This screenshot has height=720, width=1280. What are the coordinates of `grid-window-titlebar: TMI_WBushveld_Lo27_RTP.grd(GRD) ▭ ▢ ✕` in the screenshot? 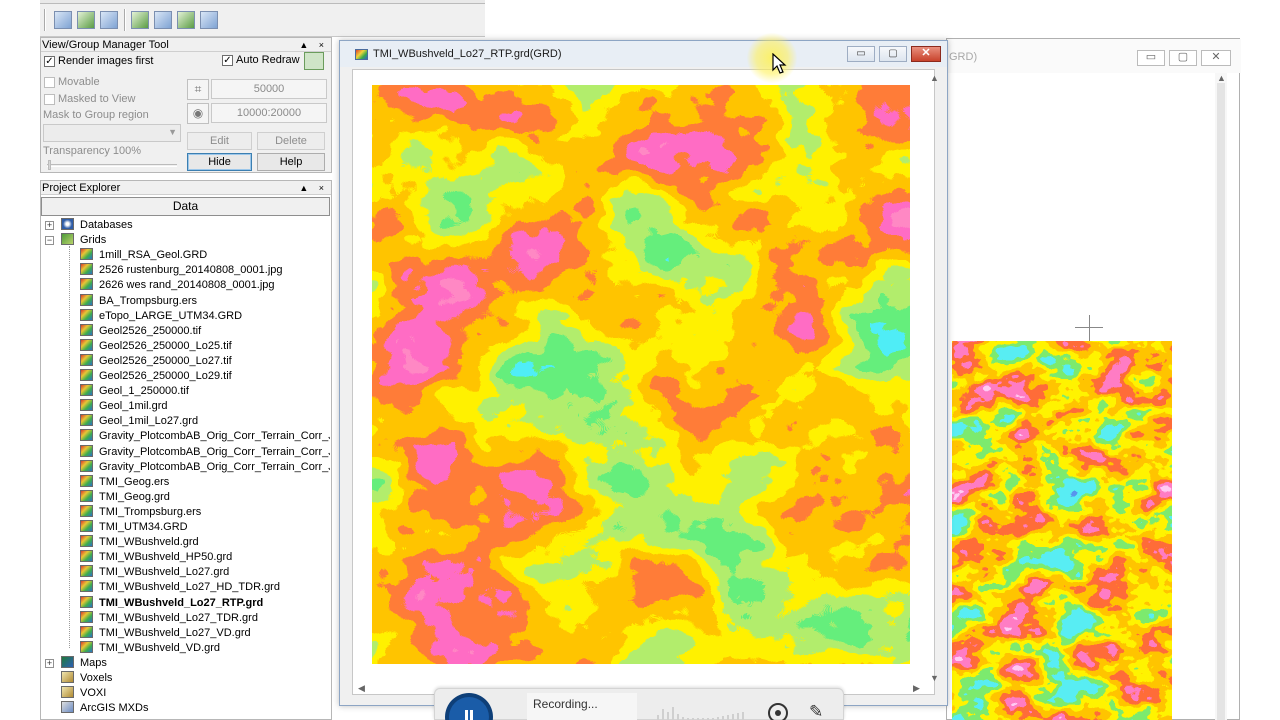 It's located at (643, 54).